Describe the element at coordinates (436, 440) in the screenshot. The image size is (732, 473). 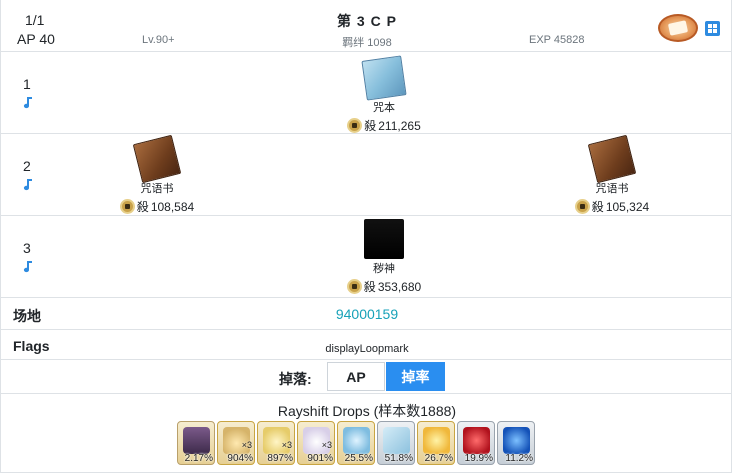
I see `sun-material-icon` at that location.